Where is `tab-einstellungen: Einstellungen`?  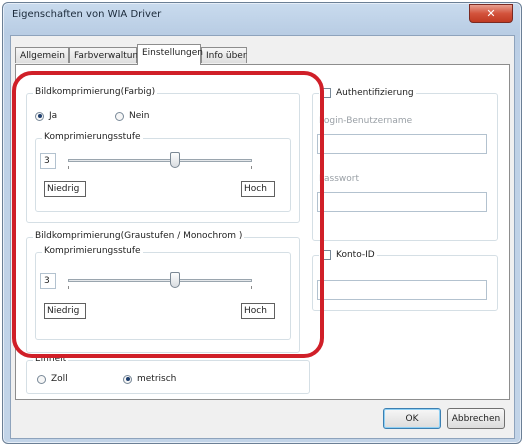
tab-einstellungen: Einstellungen is located at coordinates (170, 54).